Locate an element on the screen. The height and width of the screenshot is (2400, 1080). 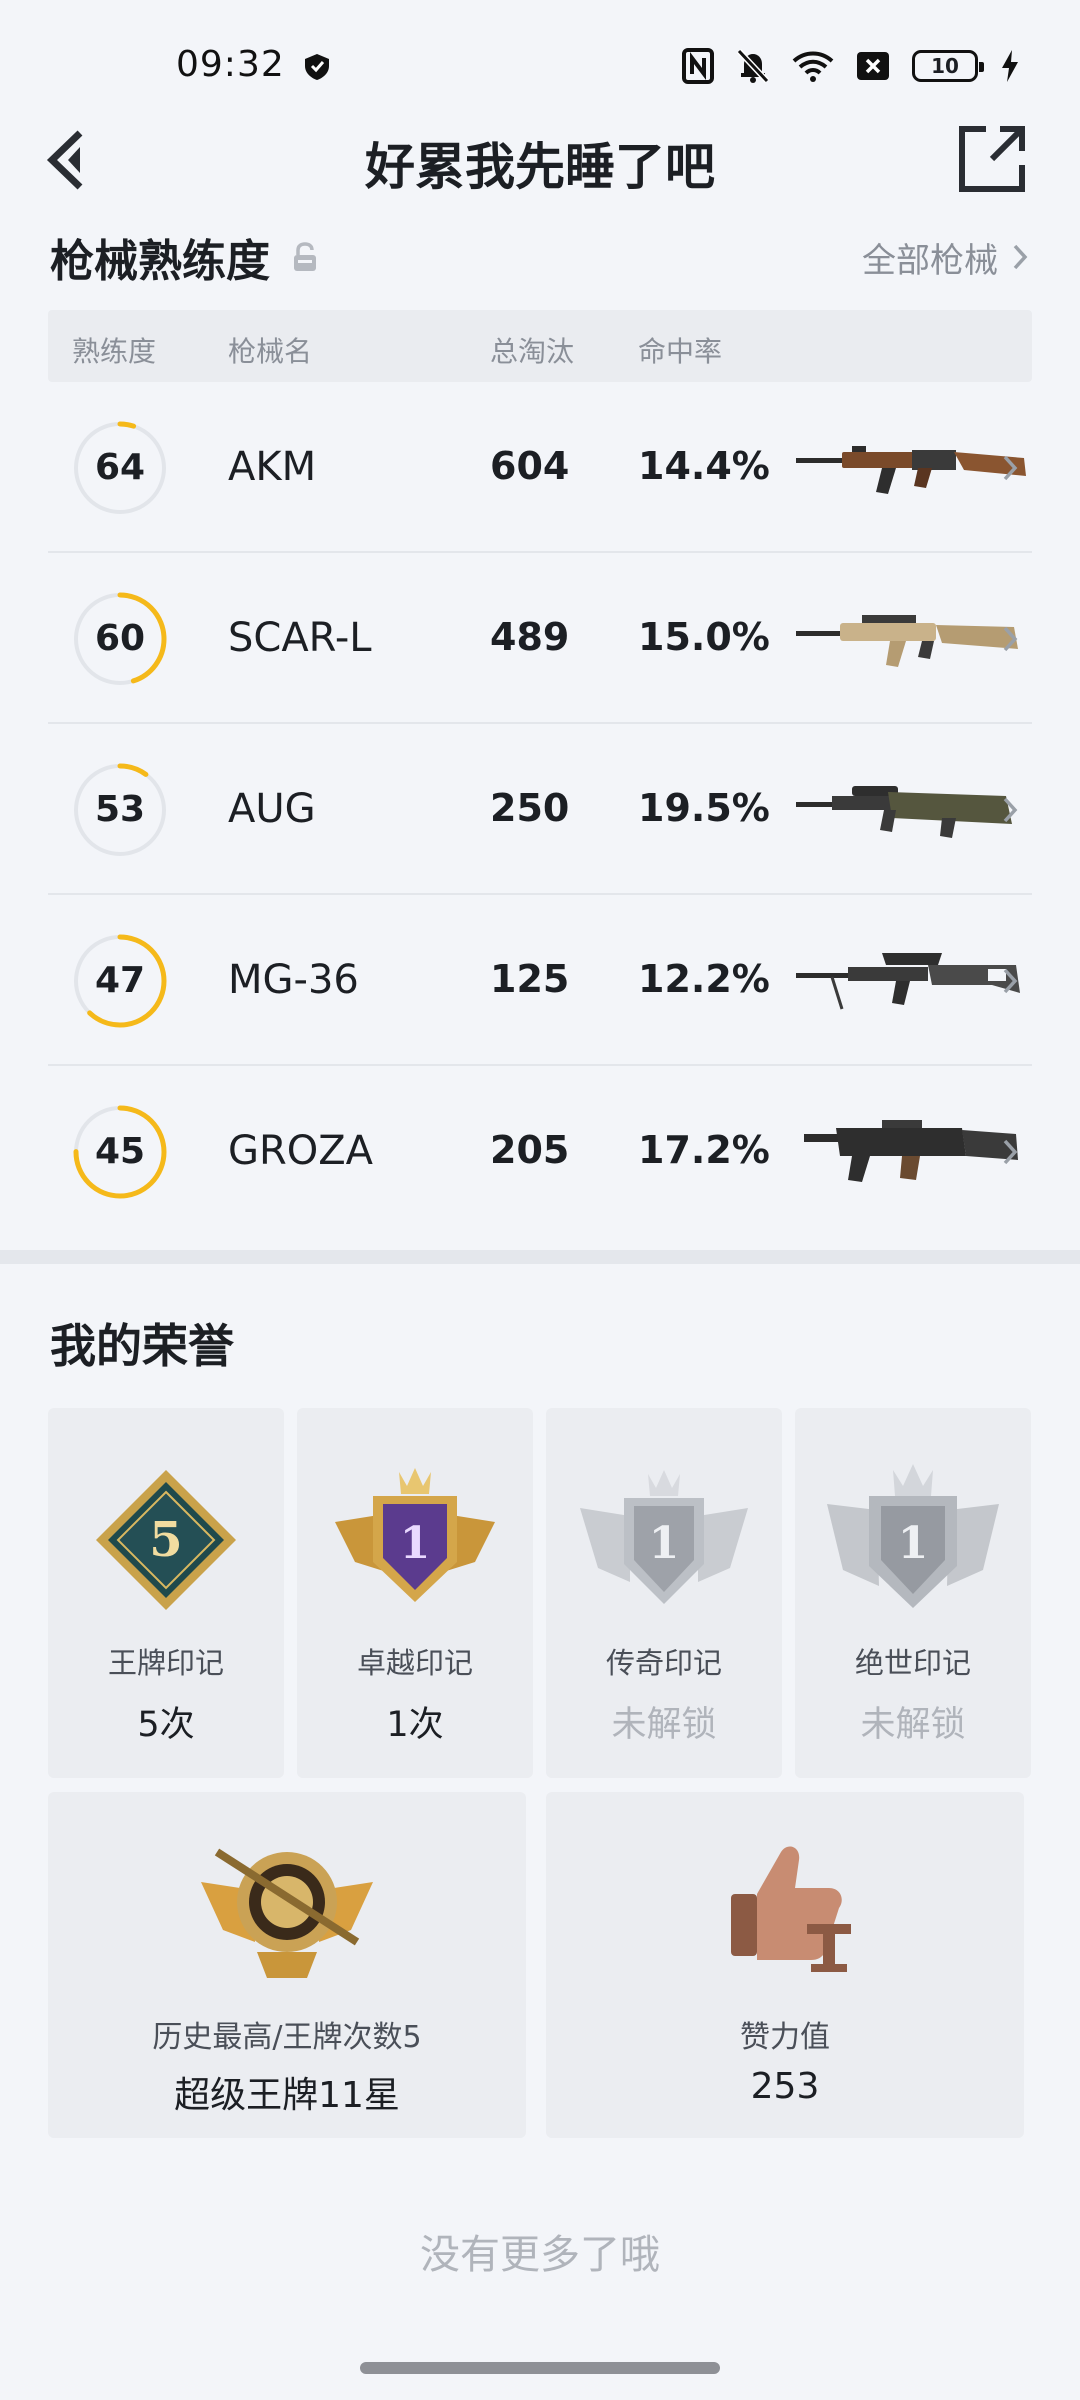
column-header: 熟练度 is located at coordinates (114, 351).